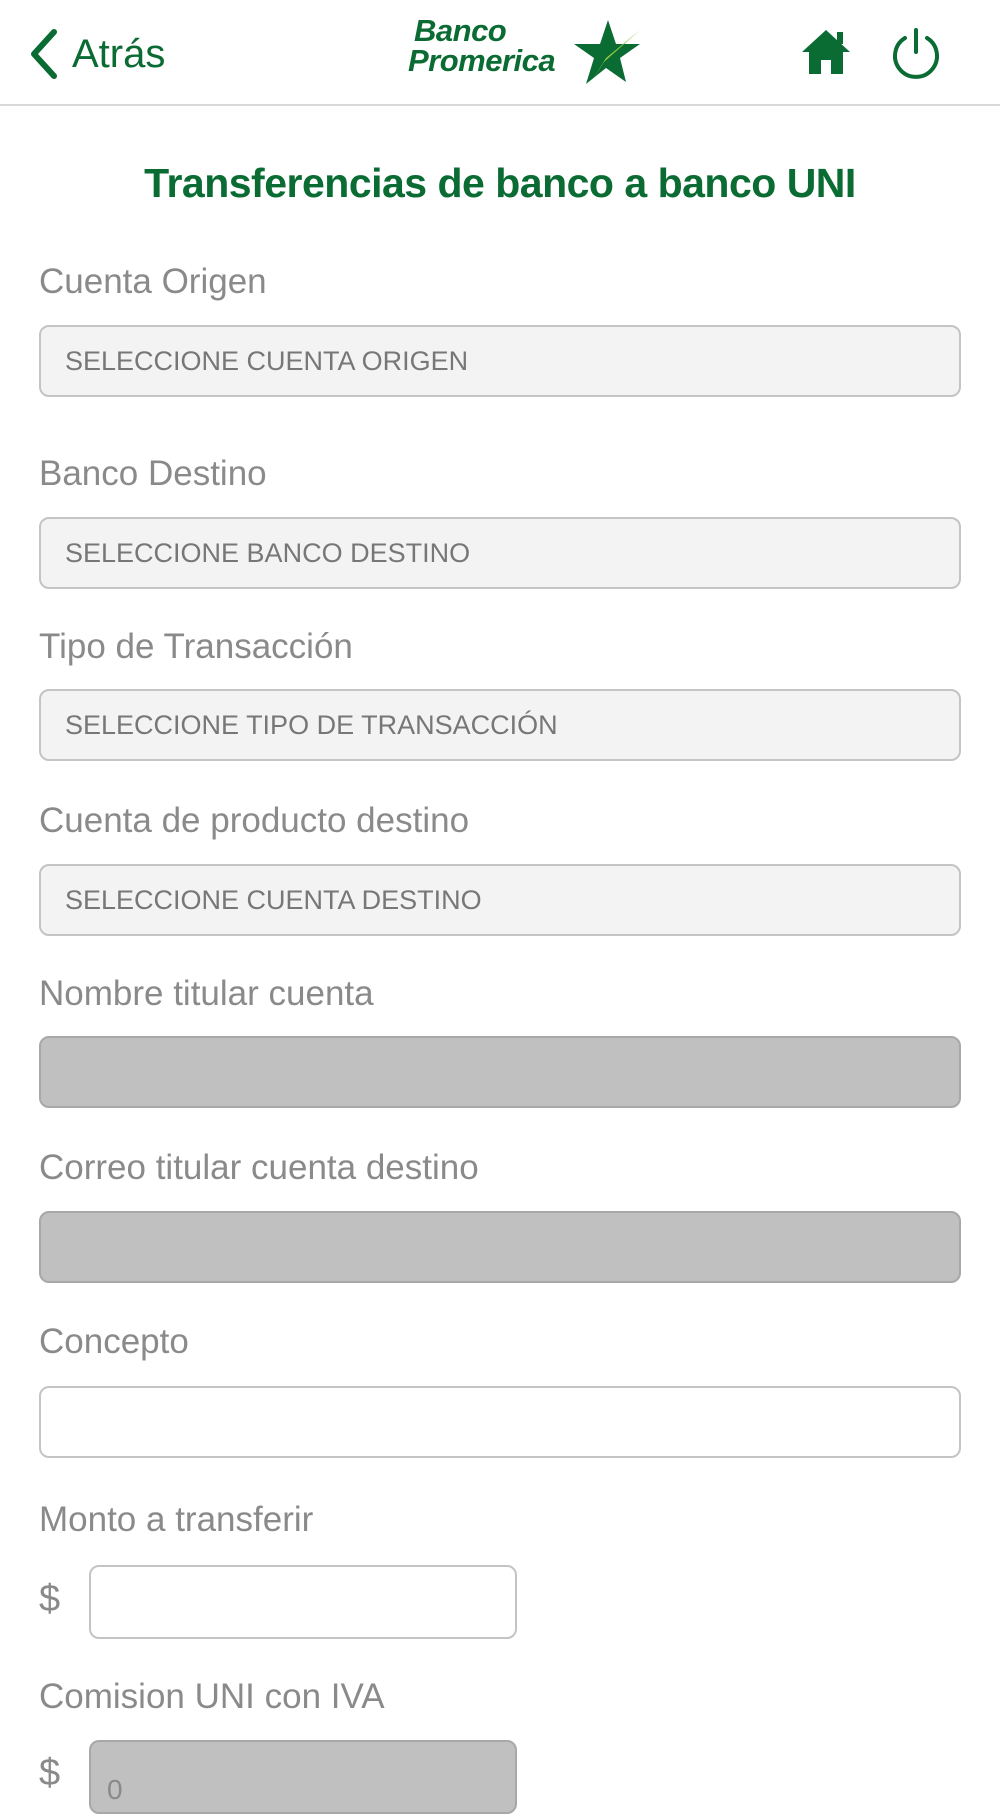 This screenshot has height=1814, width=1000. What do you see at coordinates (500, 900) in the screenshot?
I see `cuenta-destino-select: SELECCIONE CUENTA DESTINO` at bounding box center [500, 900].